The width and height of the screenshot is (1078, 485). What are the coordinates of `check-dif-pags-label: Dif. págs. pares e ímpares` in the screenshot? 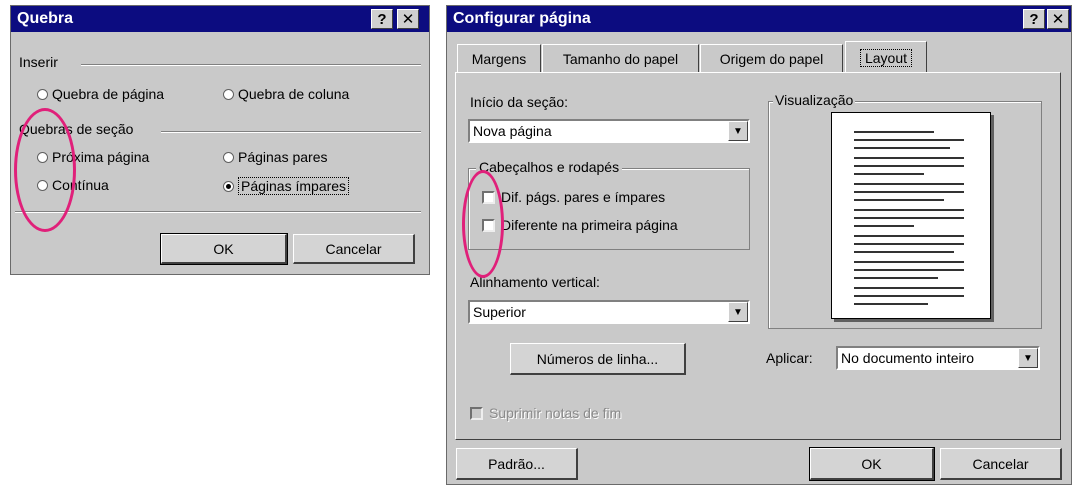 It's located at (583, 197).